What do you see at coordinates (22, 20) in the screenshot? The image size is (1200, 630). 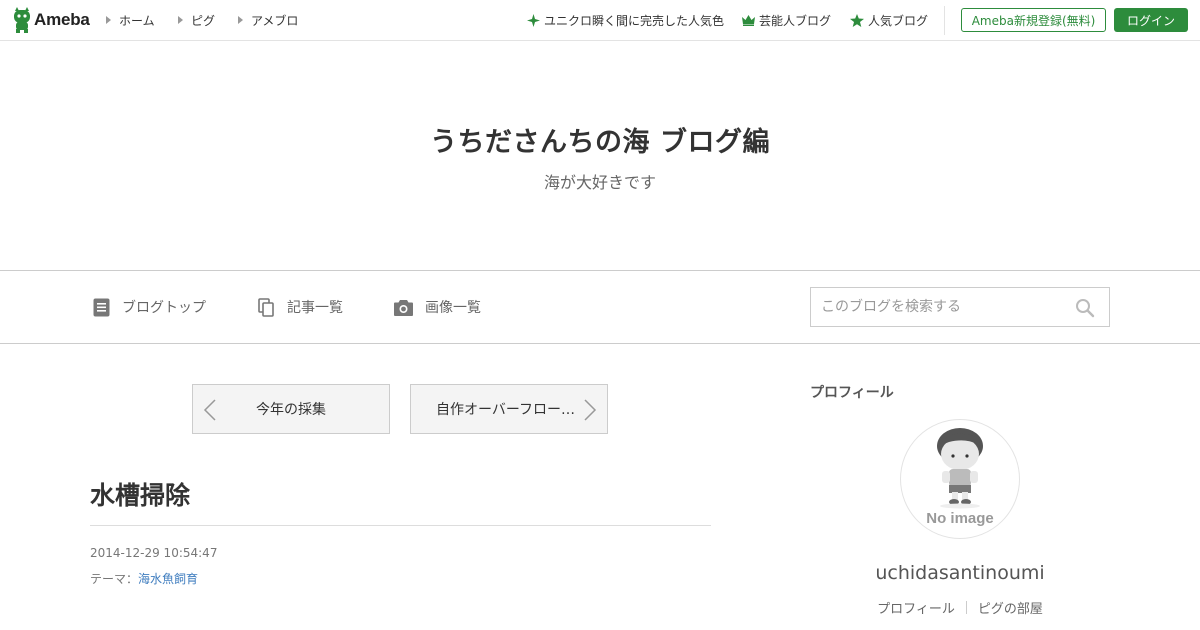 I see `ameba-mascot-icon` at bounding box center [22, 20].